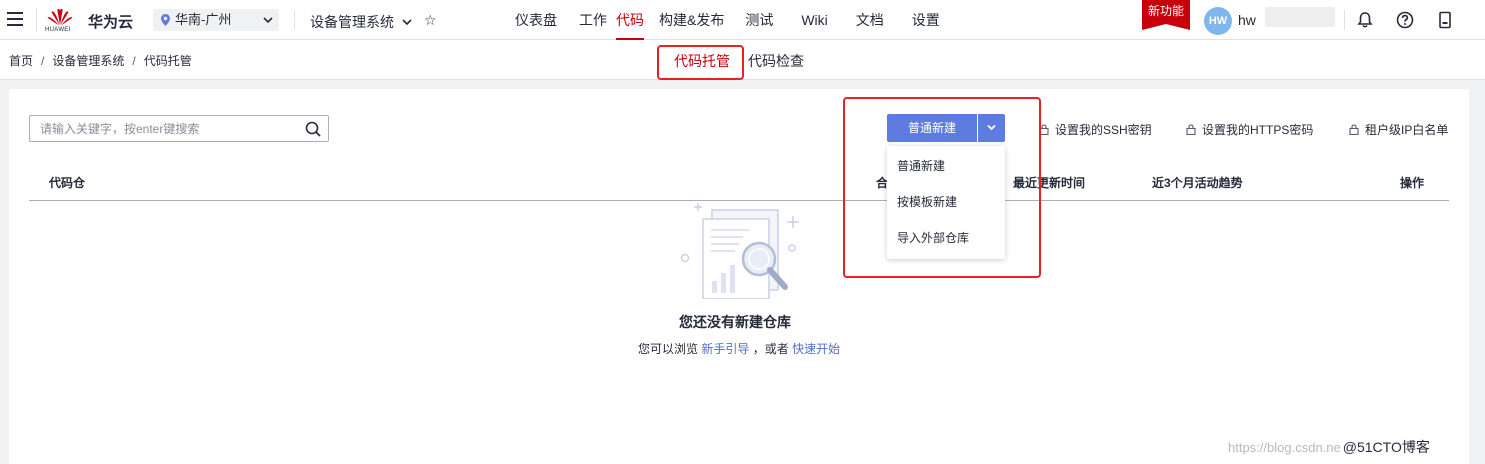 The width and height of the screenshot is (1485, 464). What do you see at coordinates (21, 61) in the screenshot?
I see `breadcrumb-item-home: 首页` at bounding box center [21, 61].